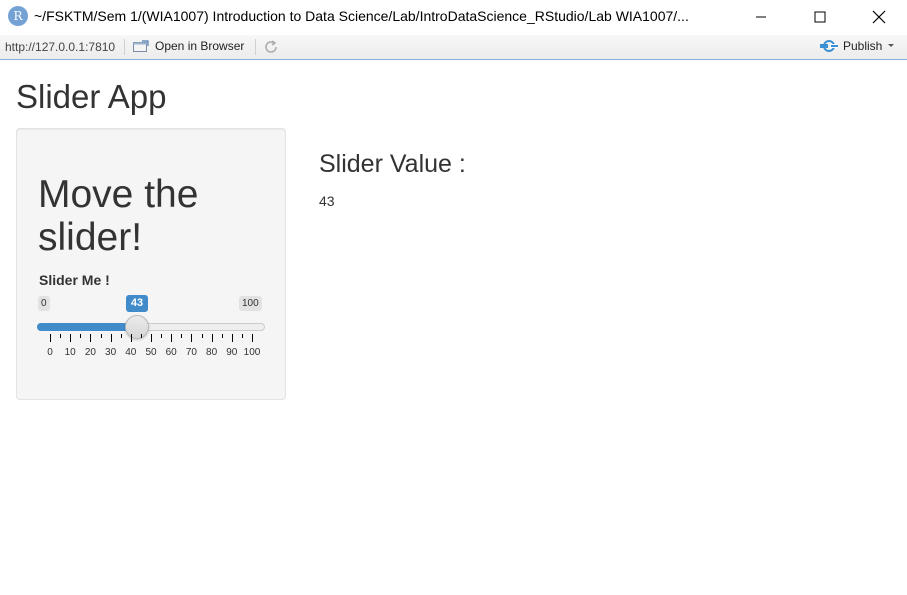  Describe the element at coordinates (91, 96) in the screenshot. I see `page-title: Slider App` at that location.